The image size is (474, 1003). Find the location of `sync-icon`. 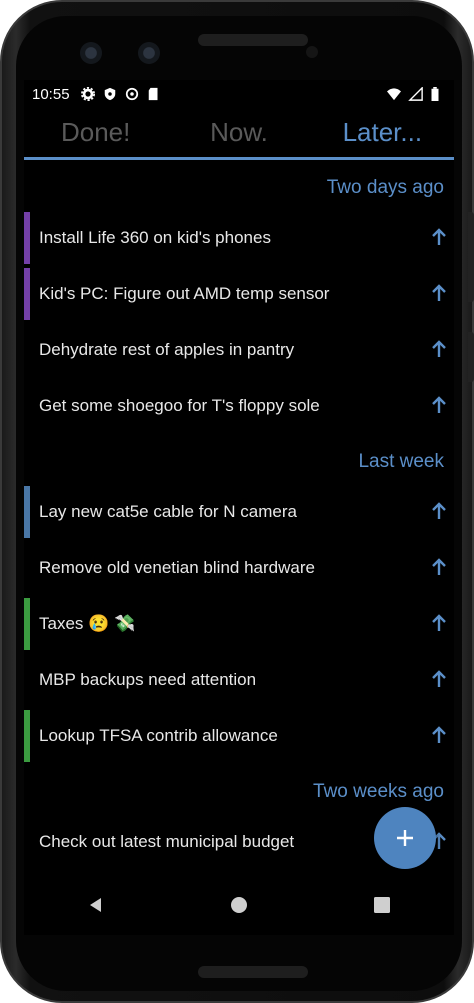

sync-icon is located at coordinates (131, 94).